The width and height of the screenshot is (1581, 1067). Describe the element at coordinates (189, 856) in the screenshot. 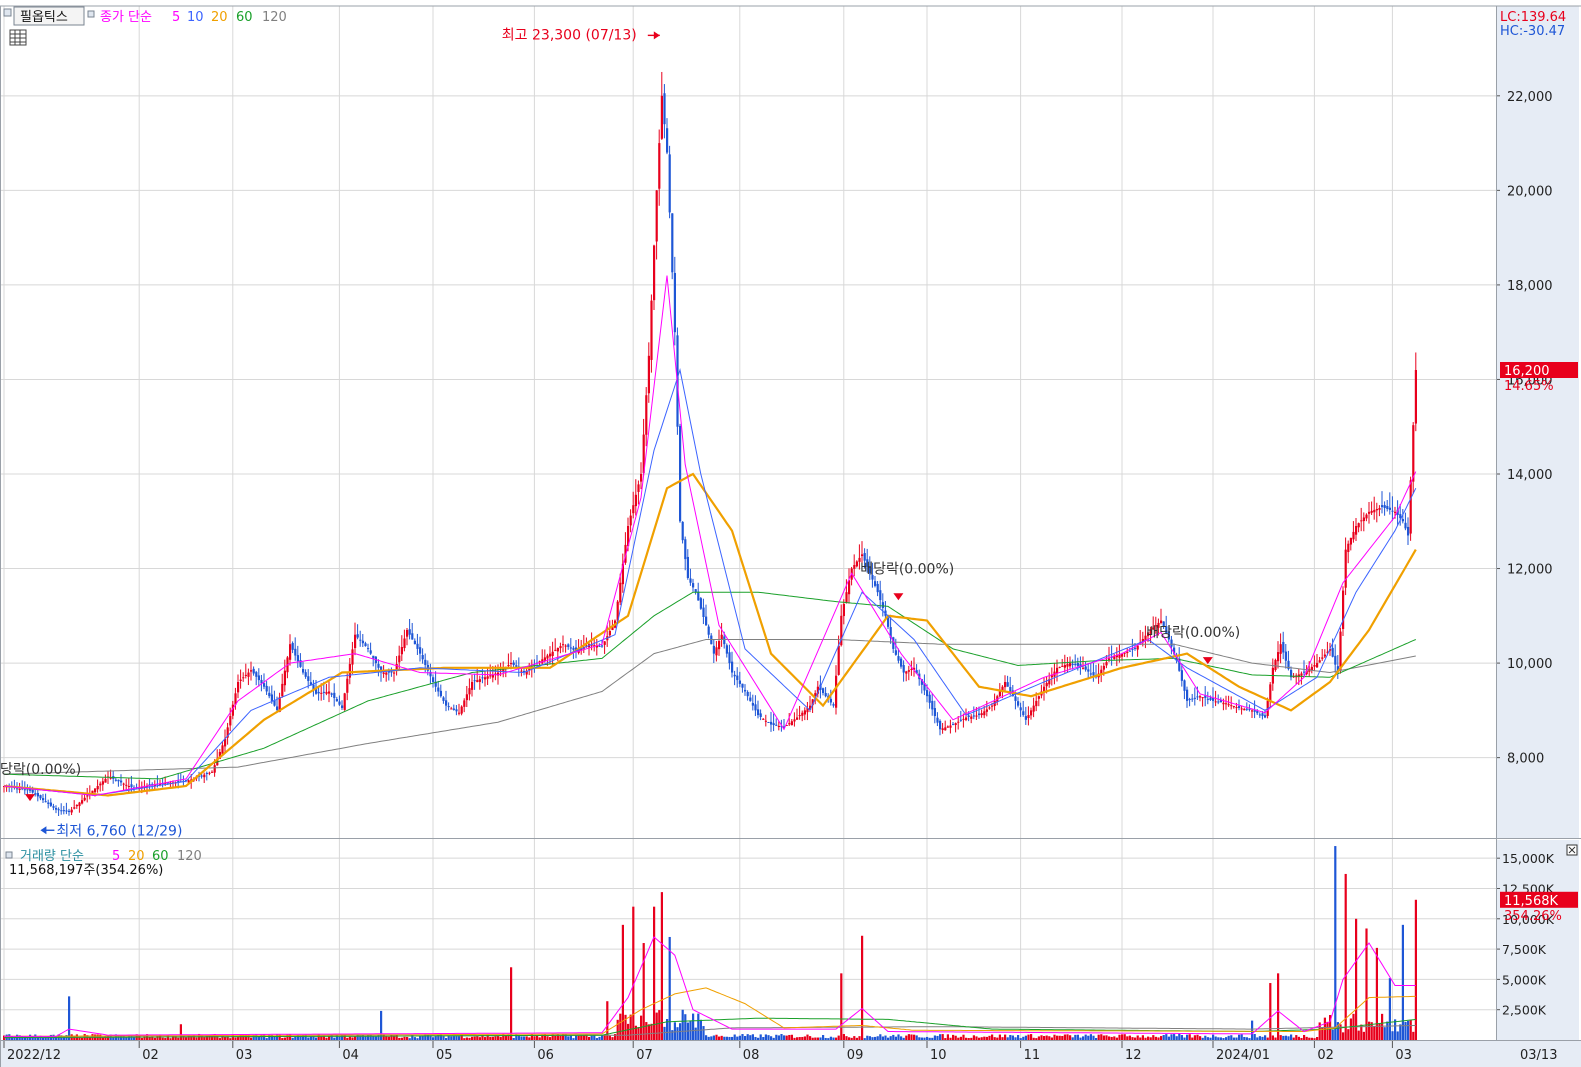

I see `vol-ma120-label: 120` at that location.